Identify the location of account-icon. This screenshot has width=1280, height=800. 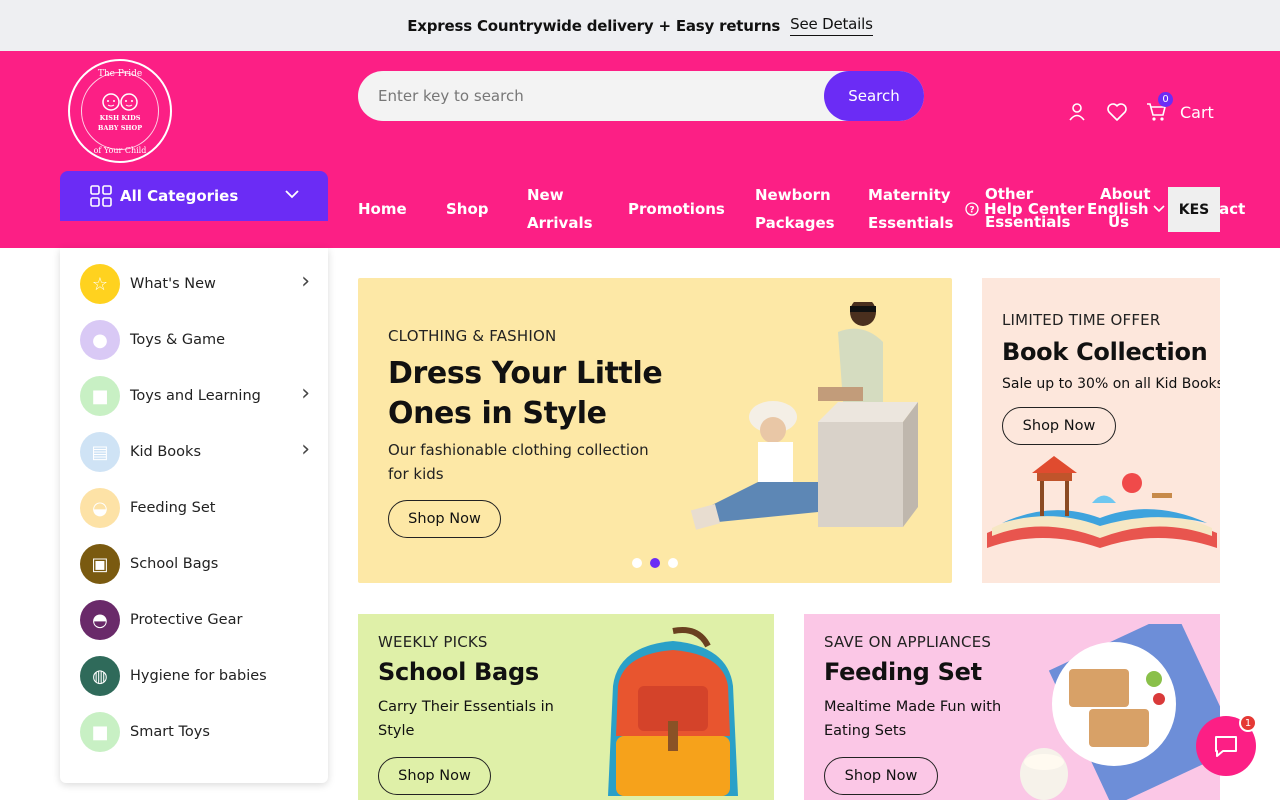
(1077, 112).